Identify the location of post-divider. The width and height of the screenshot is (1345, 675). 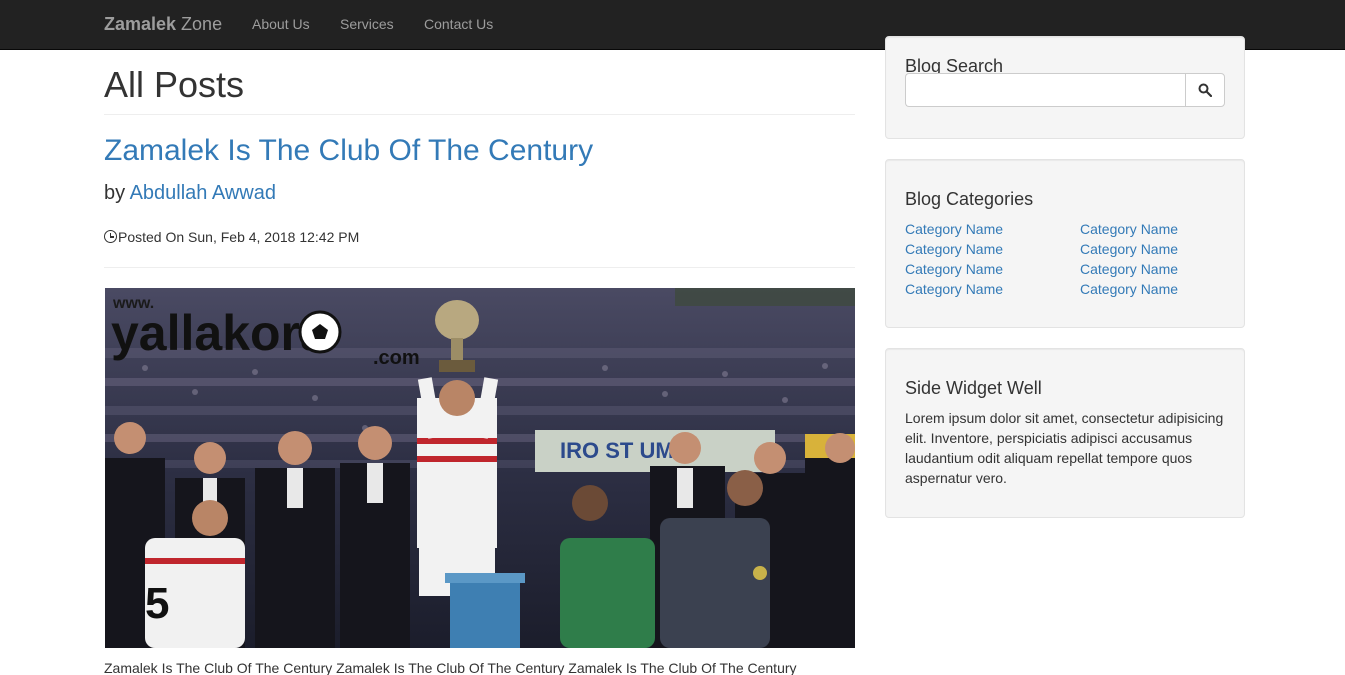
(479, 267).